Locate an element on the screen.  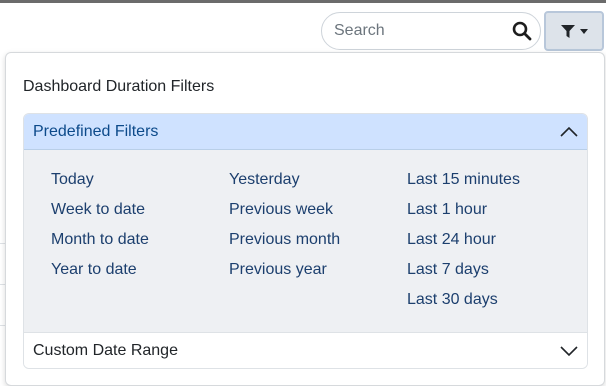
filter-option-yesterday: Yesterday is located at coordinates (284, 185).